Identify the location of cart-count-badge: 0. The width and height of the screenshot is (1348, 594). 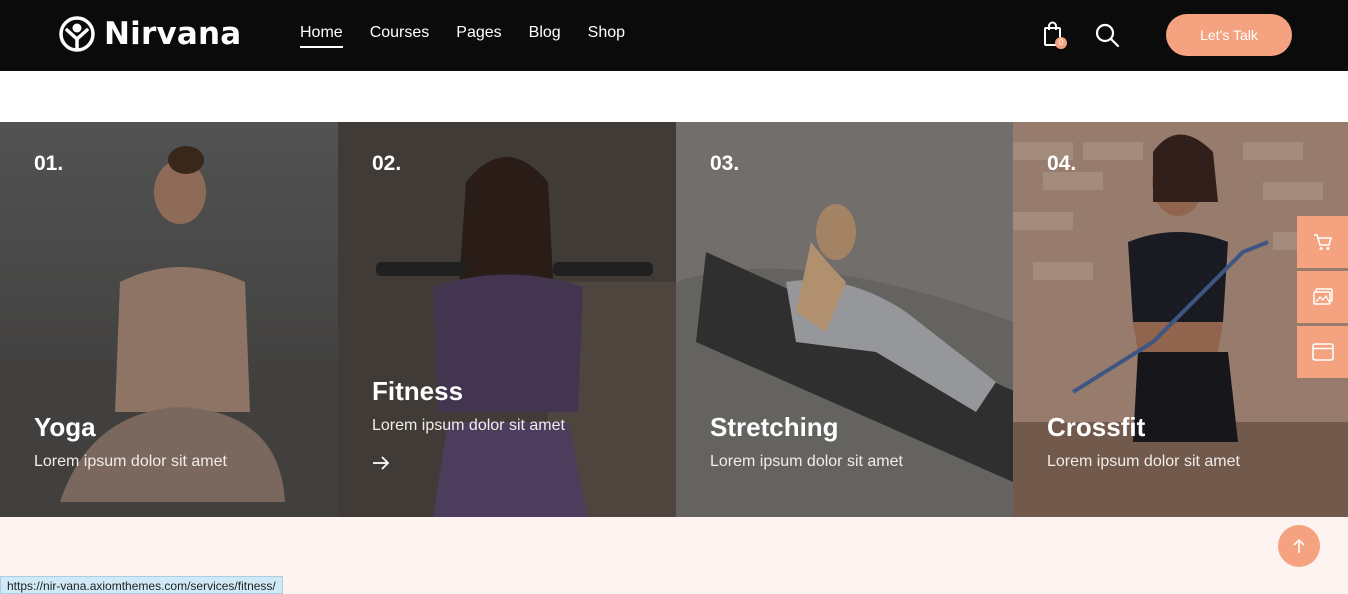
(1061, 43).